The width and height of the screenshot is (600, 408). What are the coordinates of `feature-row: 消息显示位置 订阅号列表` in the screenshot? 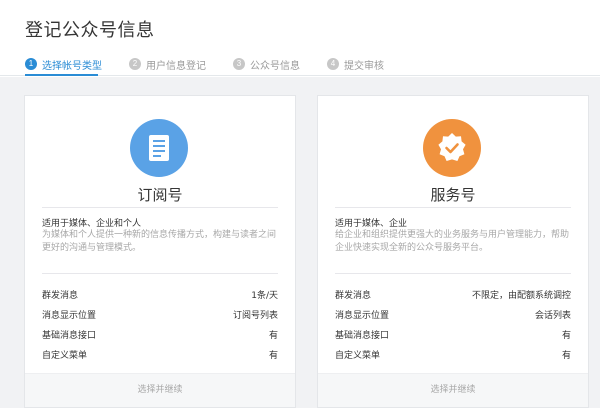 It's located at (160, 314).